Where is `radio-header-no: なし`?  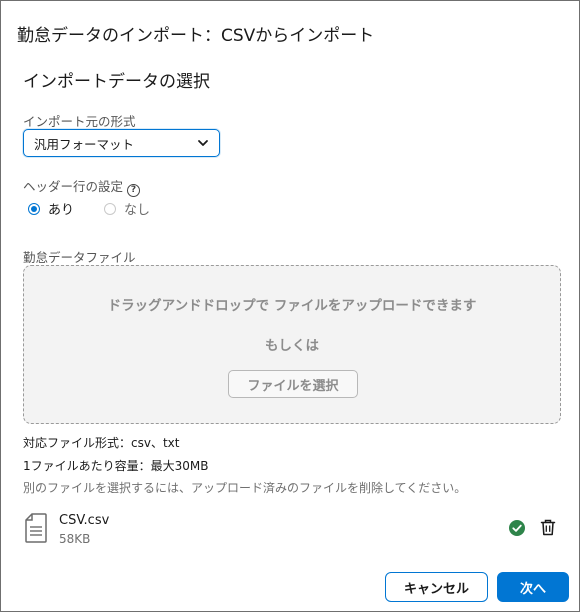
radio-header-no: なし is located at coordinates (127, 208).